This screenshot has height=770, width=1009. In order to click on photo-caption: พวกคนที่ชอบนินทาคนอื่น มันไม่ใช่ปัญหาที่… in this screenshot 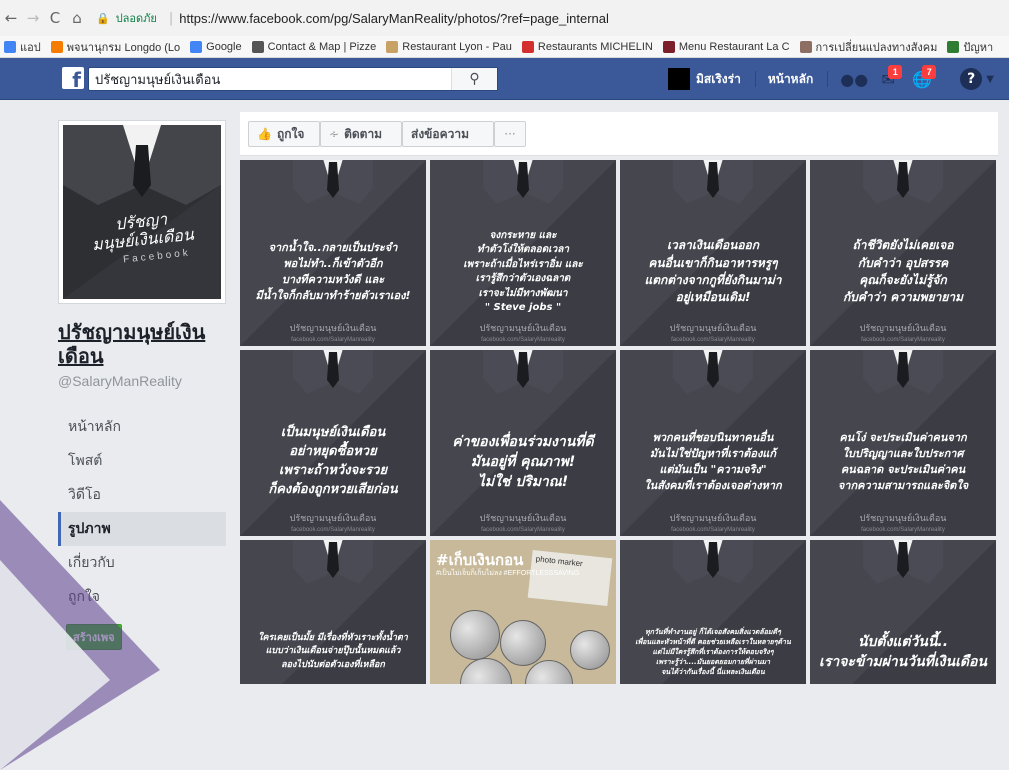, I will do `click(713, 461)`.